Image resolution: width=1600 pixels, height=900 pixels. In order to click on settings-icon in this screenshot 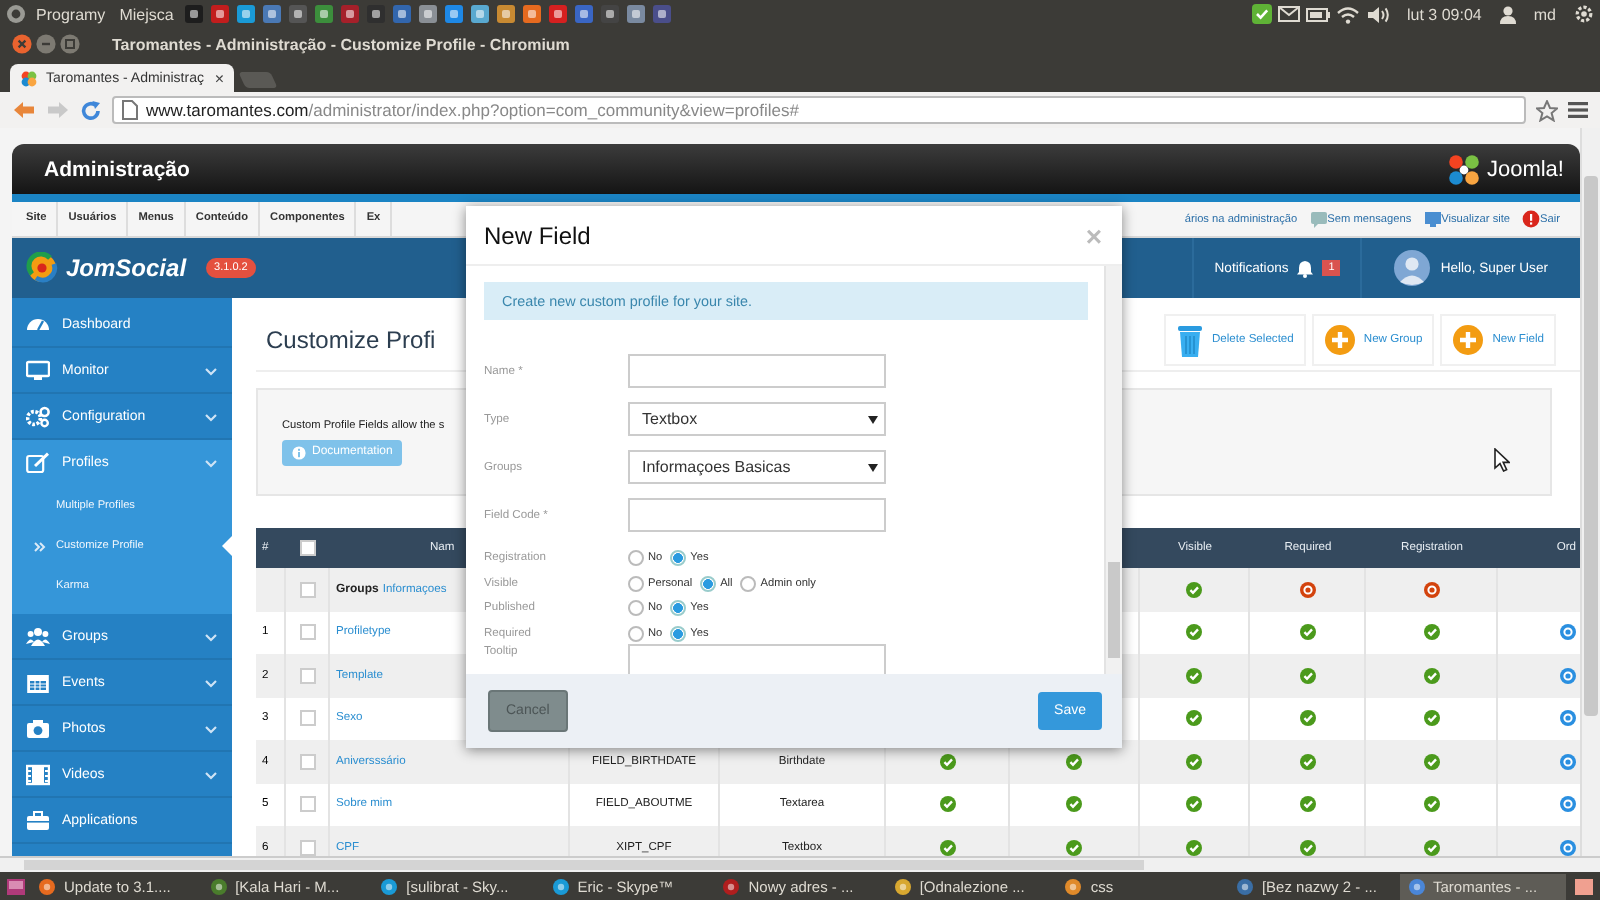, I will do `click(1584, 14)`.